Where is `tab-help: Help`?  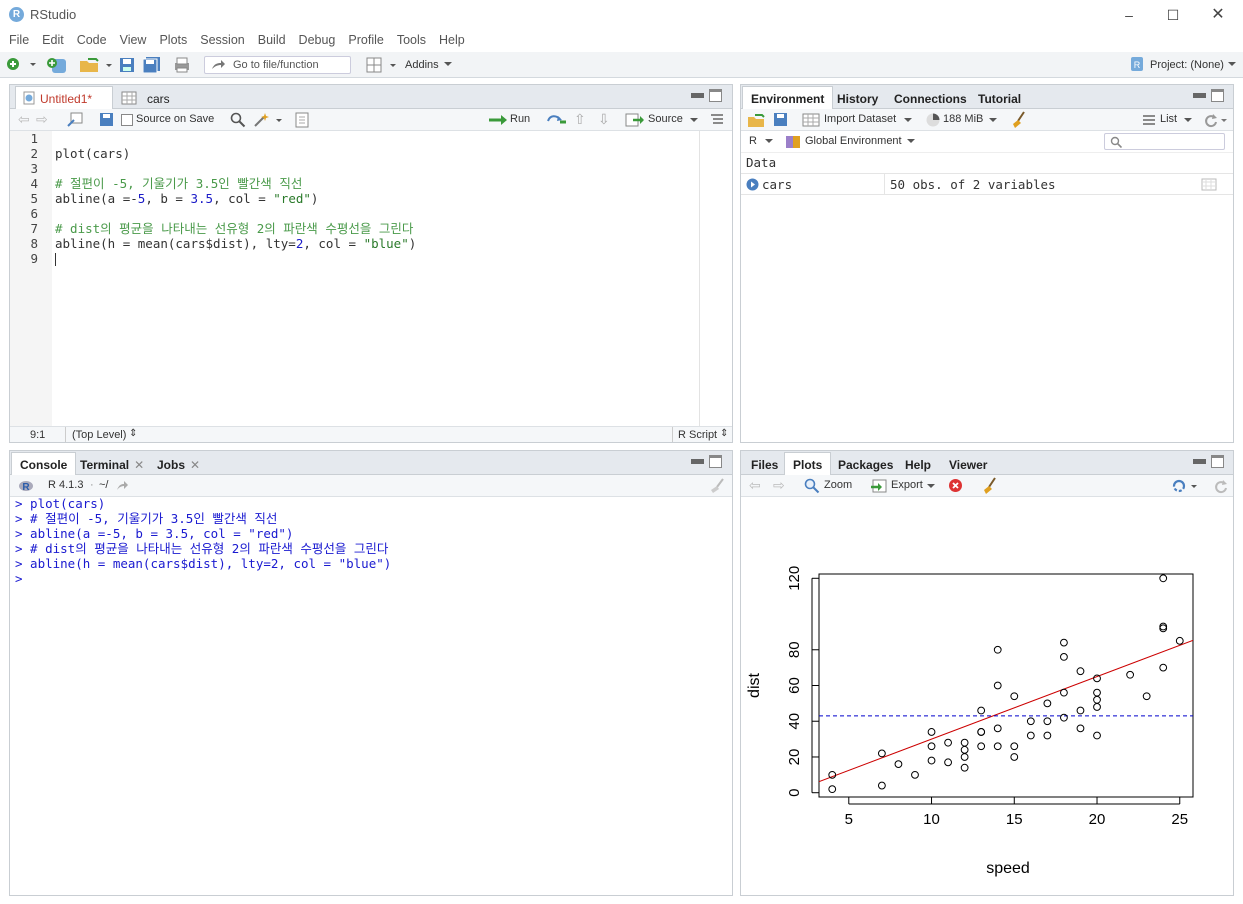
tab-help: Help is located at coordinates (918, 463).